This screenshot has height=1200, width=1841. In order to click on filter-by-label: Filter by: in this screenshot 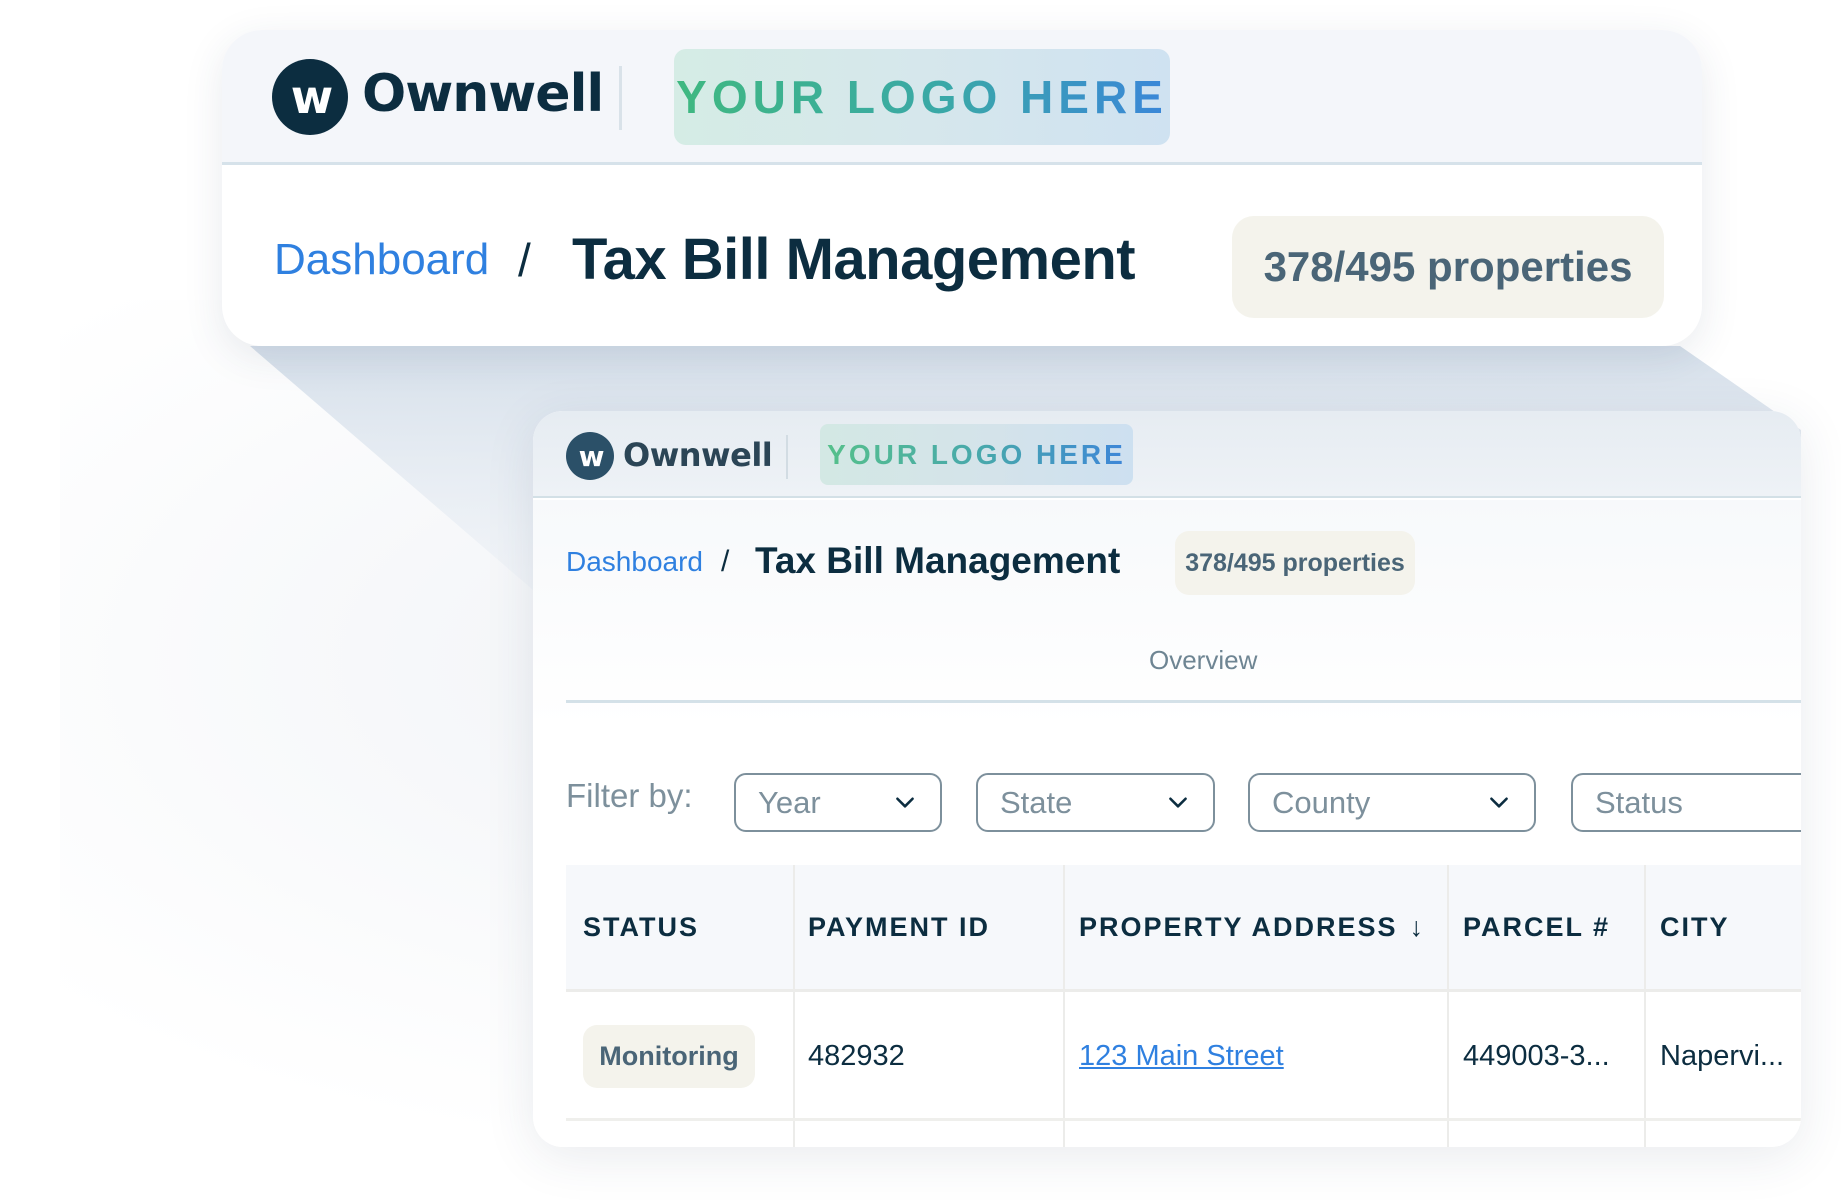, I will do `click(629, 795)`.